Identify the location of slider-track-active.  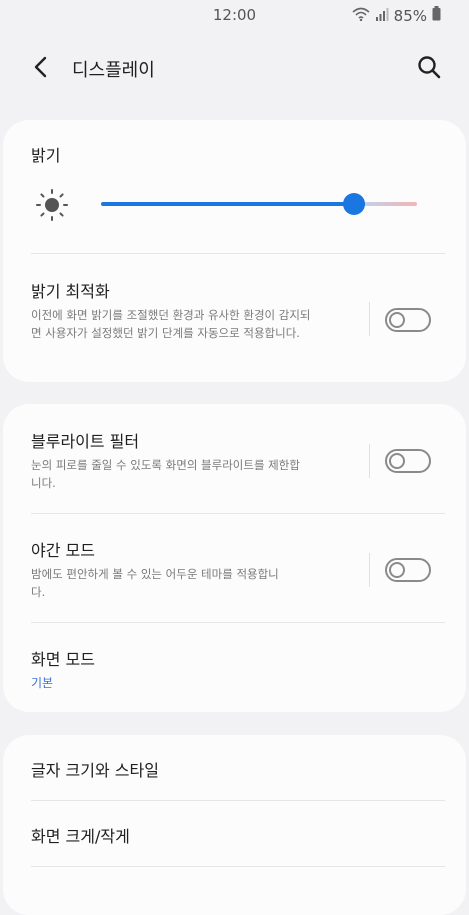
(227, 204).